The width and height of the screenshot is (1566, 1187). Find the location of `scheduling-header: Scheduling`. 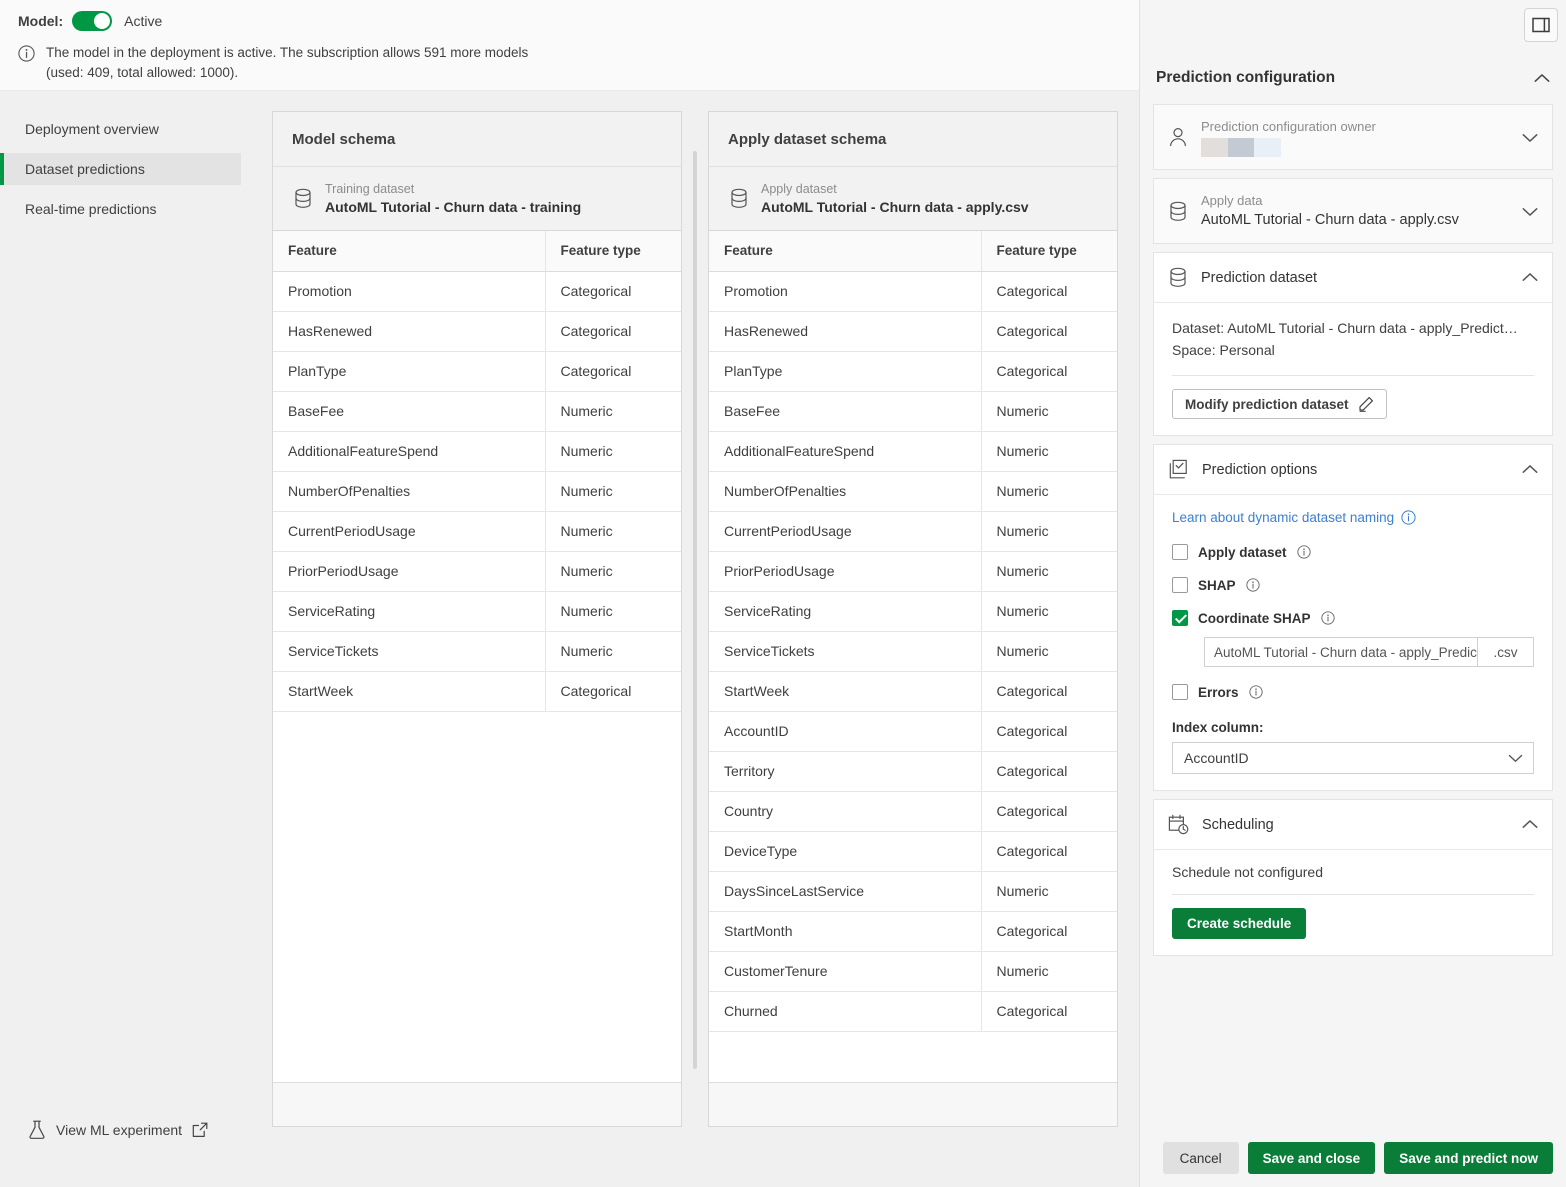

scheduling-header: Scheduling is located at coordinates (1353, 825).